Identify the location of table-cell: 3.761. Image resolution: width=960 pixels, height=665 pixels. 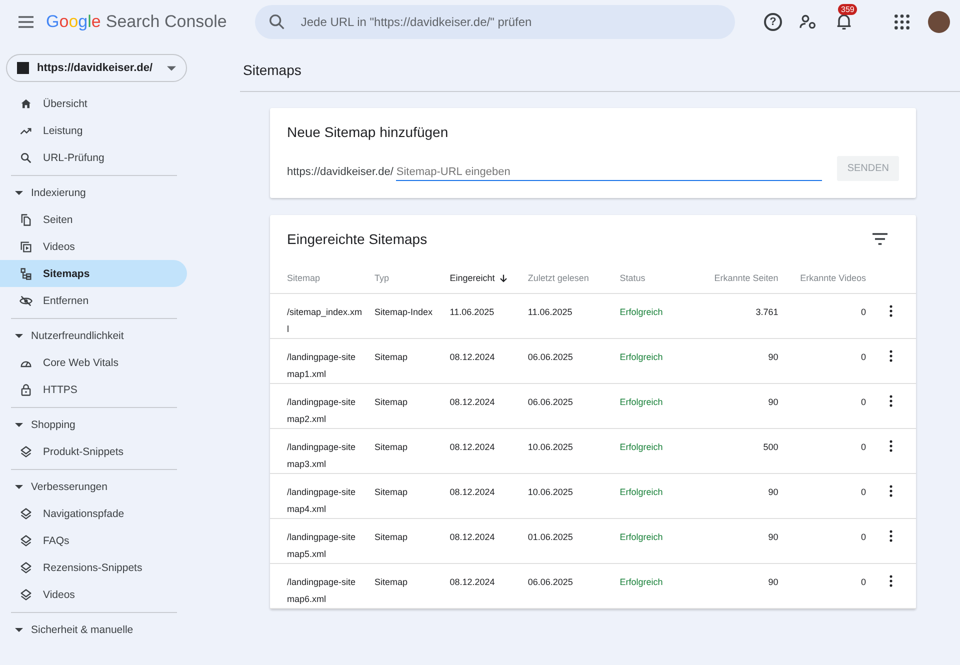
(767, 312).